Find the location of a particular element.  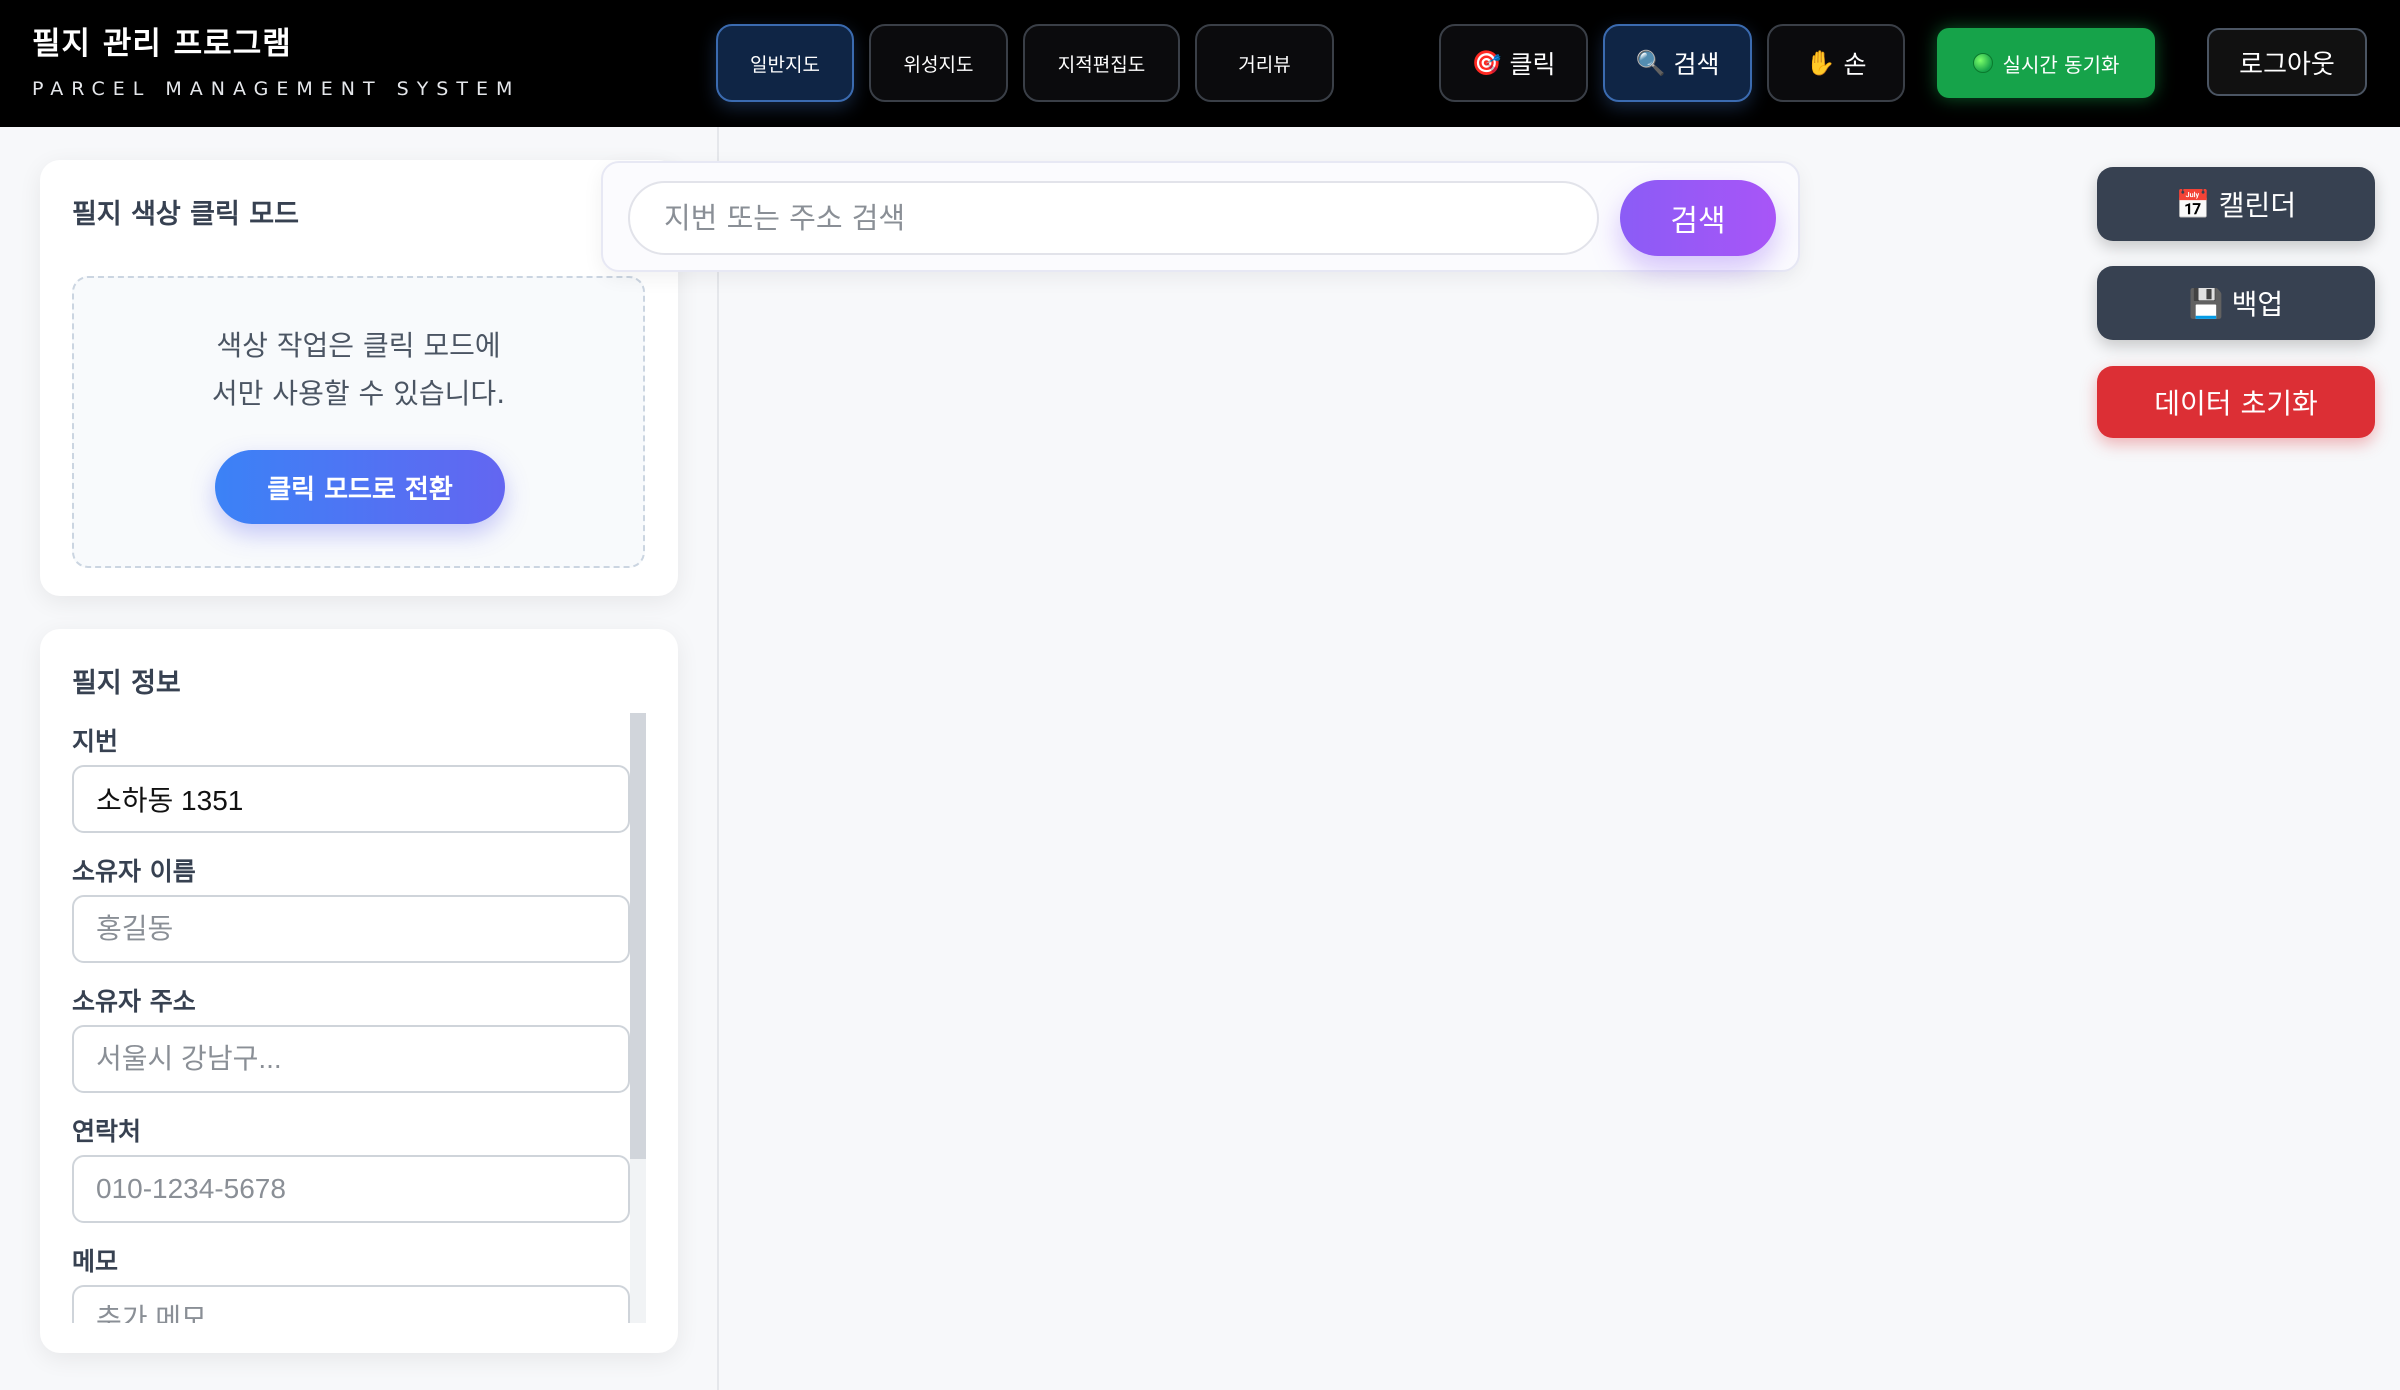

map-type-label: 일반지도 is located at coordinates (785, 64).